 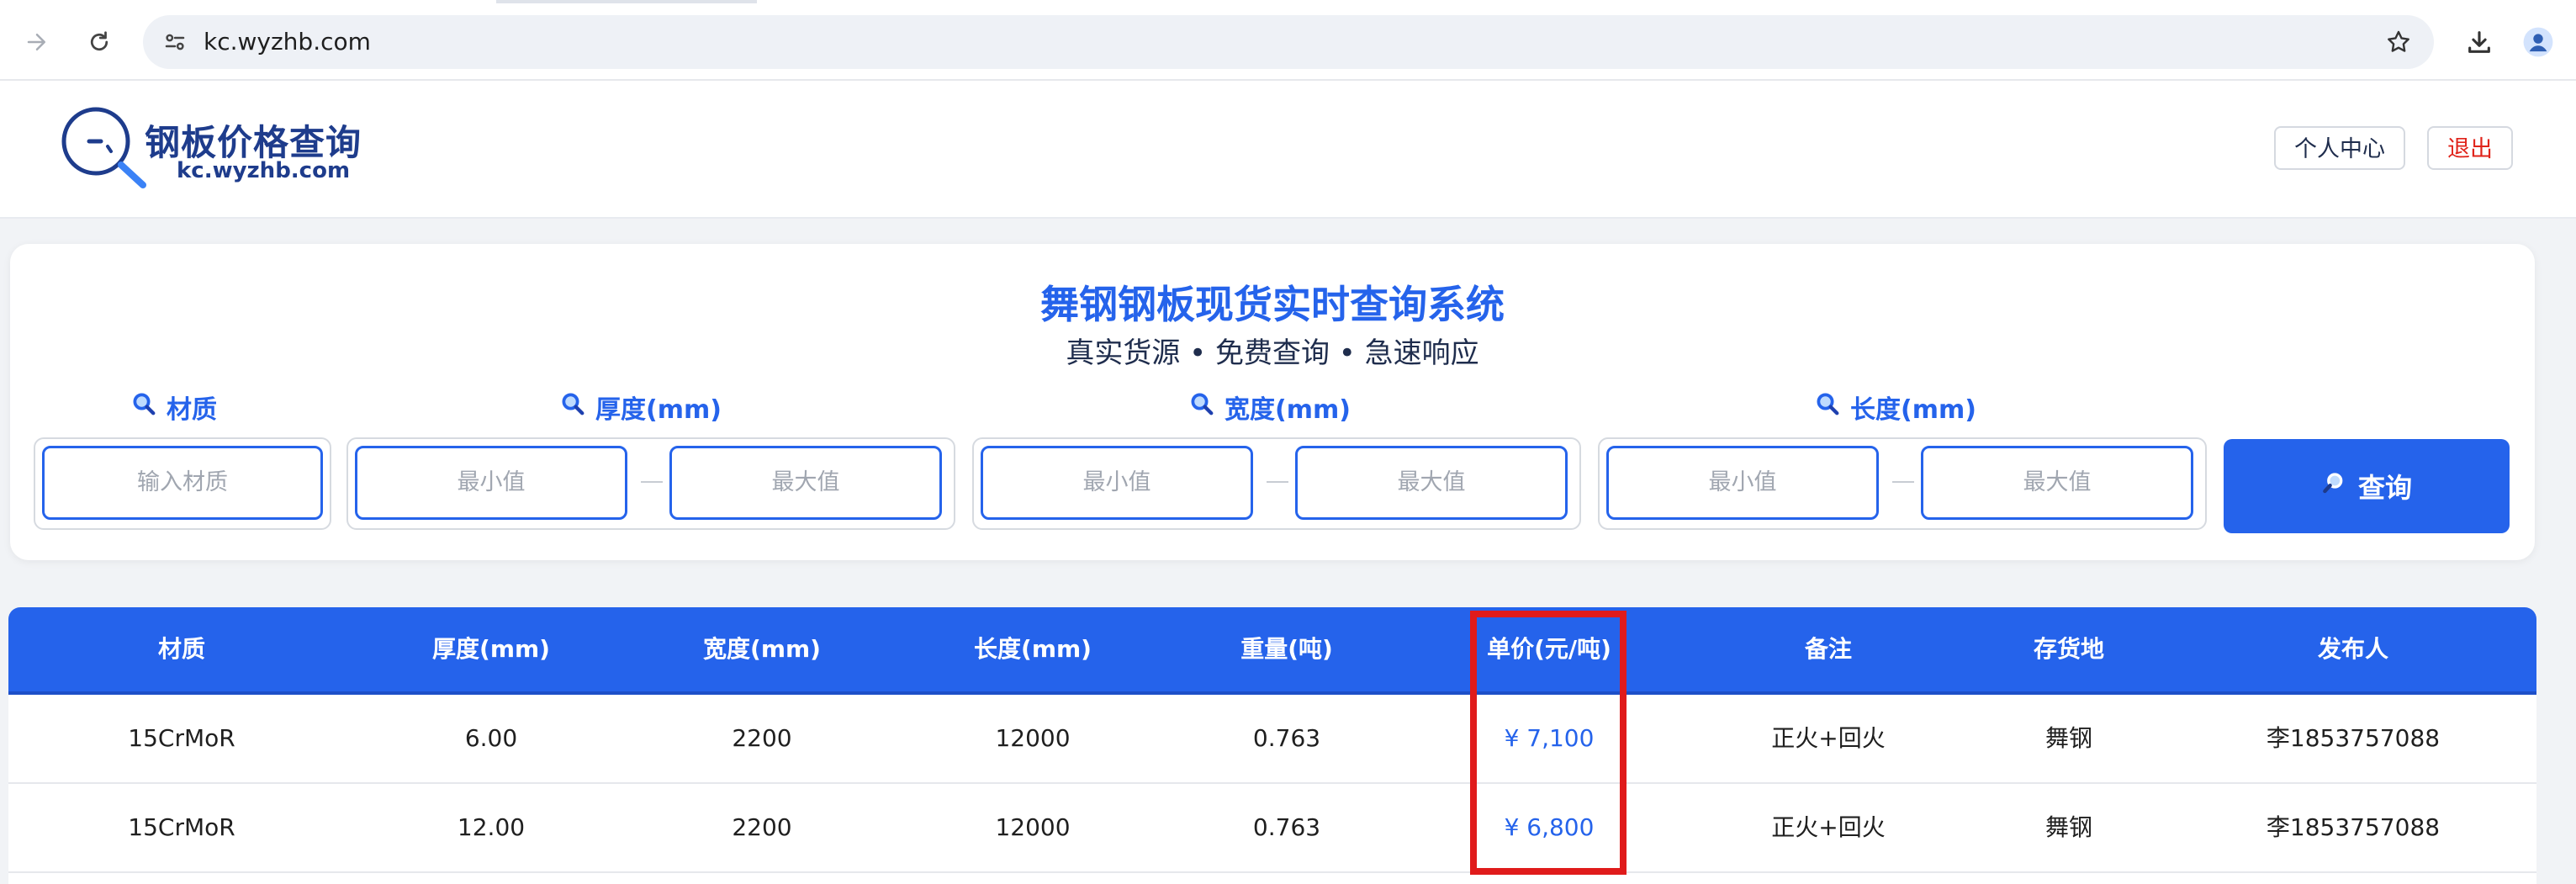 I want to click on thickness-field-group: 最小值 最大值, so click(x=650, y=483).